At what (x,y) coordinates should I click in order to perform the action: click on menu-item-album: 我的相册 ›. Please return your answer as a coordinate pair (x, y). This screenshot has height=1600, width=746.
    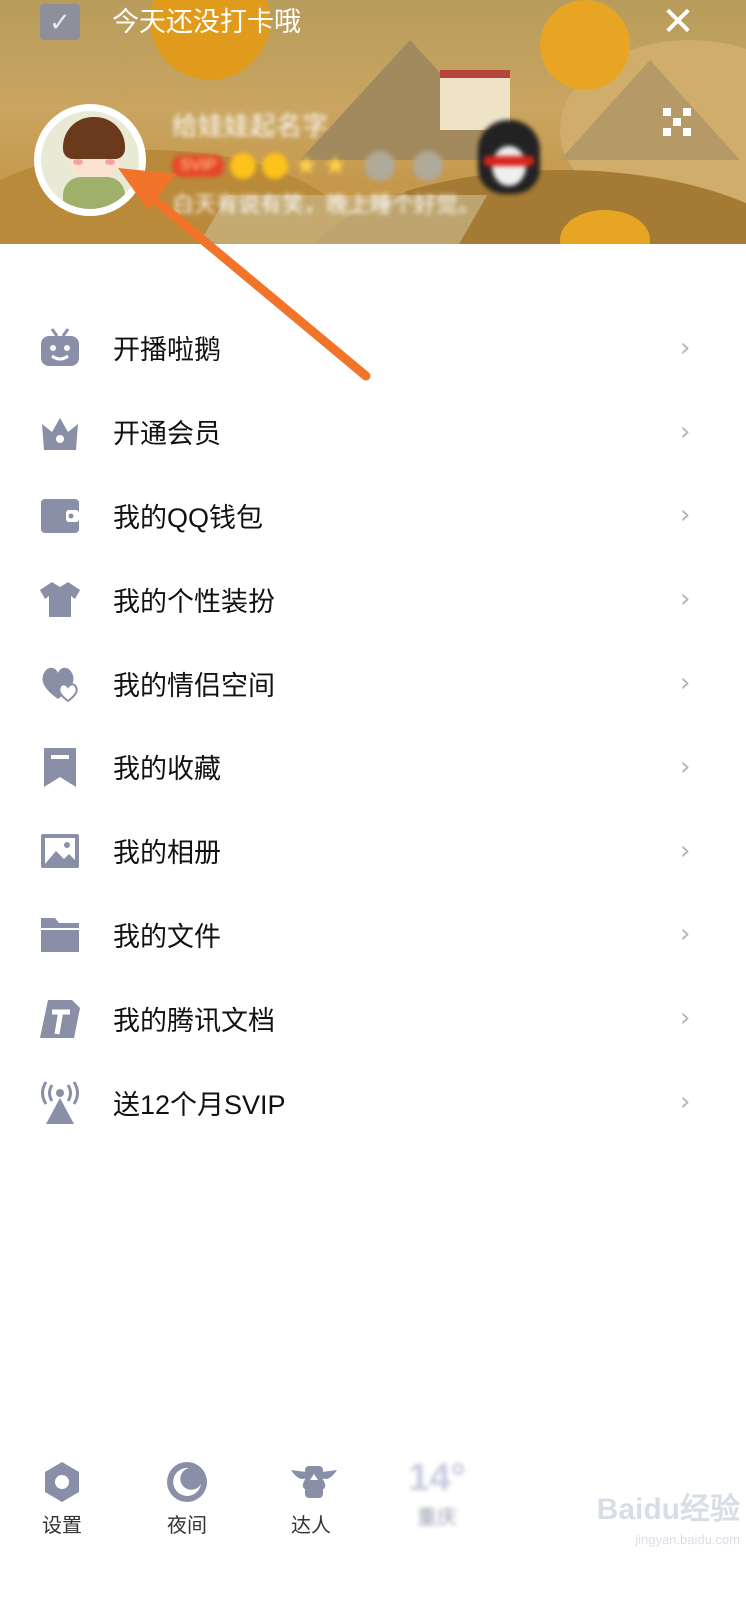
    Looking at the image, I should click on (373, 851).